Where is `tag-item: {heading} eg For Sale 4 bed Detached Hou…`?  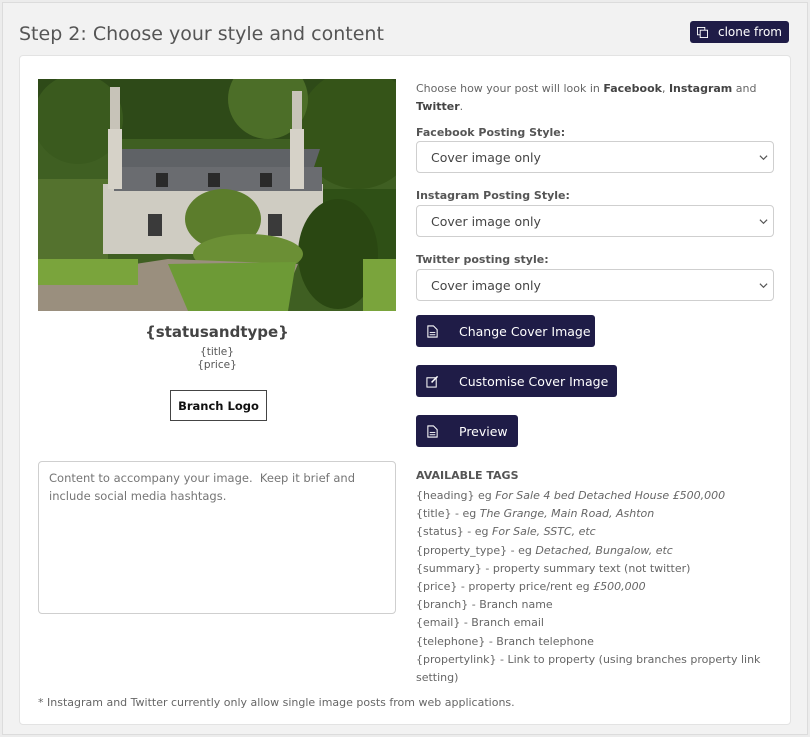
tag-item: {heading} eg For Sale 4 bed Detached Hou… is located at coordinates (571, 495).